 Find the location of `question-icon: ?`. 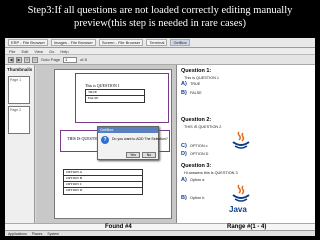

question-icon: ? is located at coordinates (105, 140).